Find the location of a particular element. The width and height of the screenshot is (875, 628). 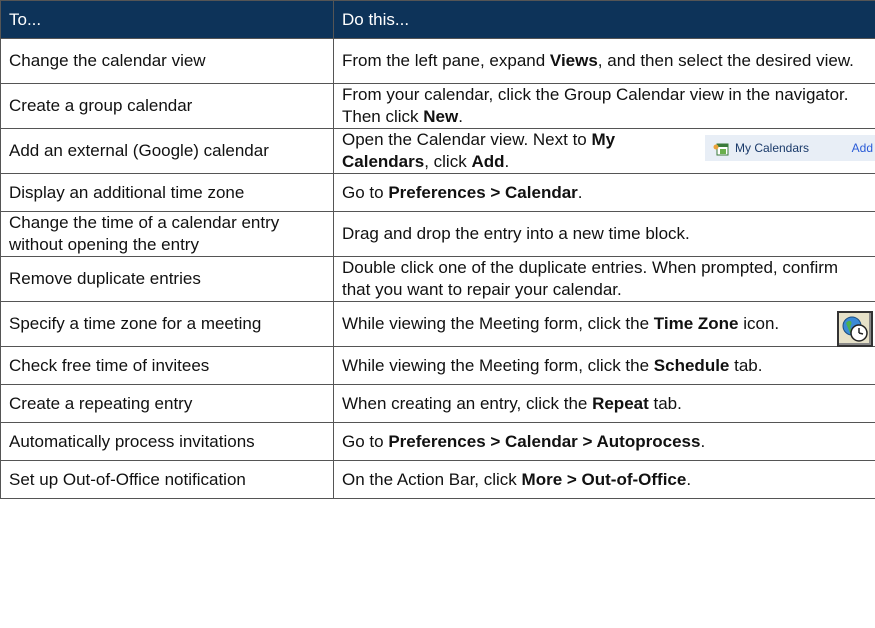

task-cell: Create a group calendar is located at coordinates (167, 106).